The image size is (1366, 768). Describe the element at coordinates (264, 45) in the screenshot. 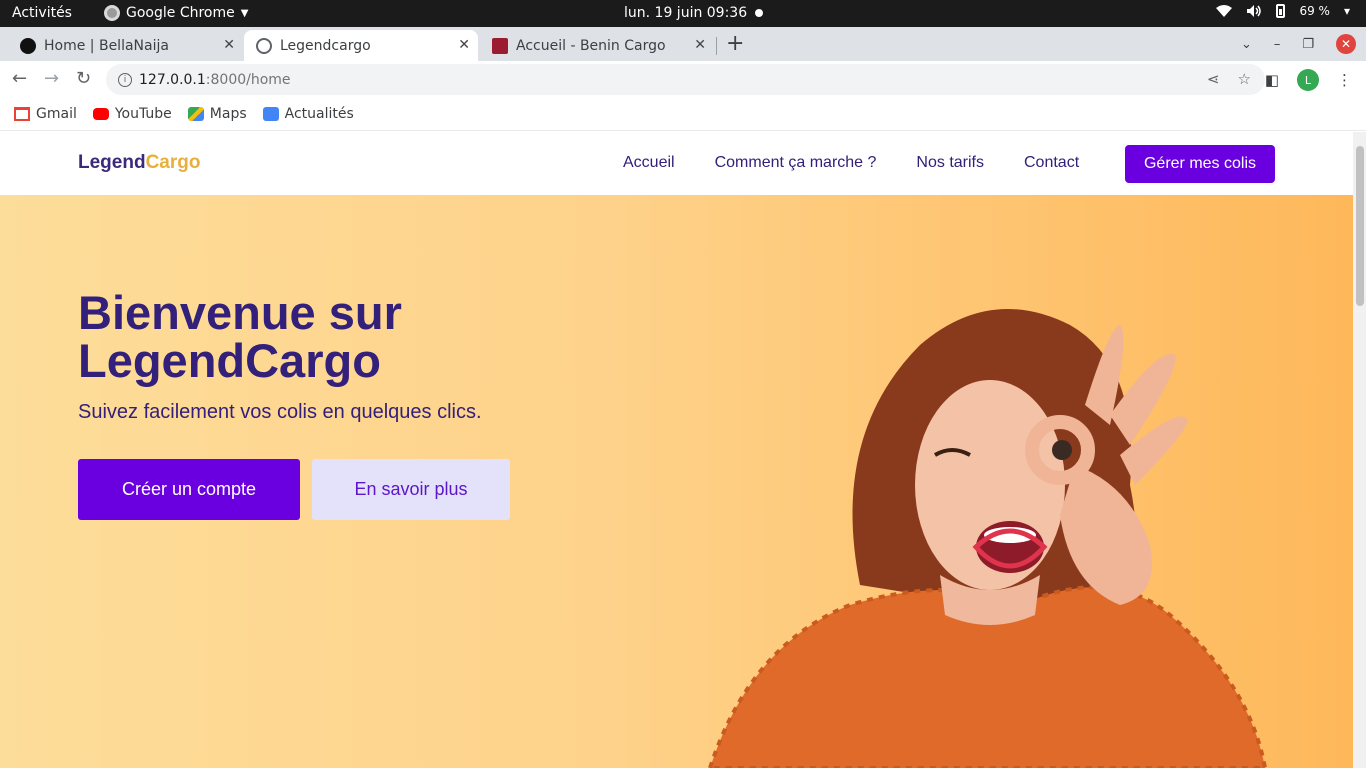

I see `globe-icon` at that location.